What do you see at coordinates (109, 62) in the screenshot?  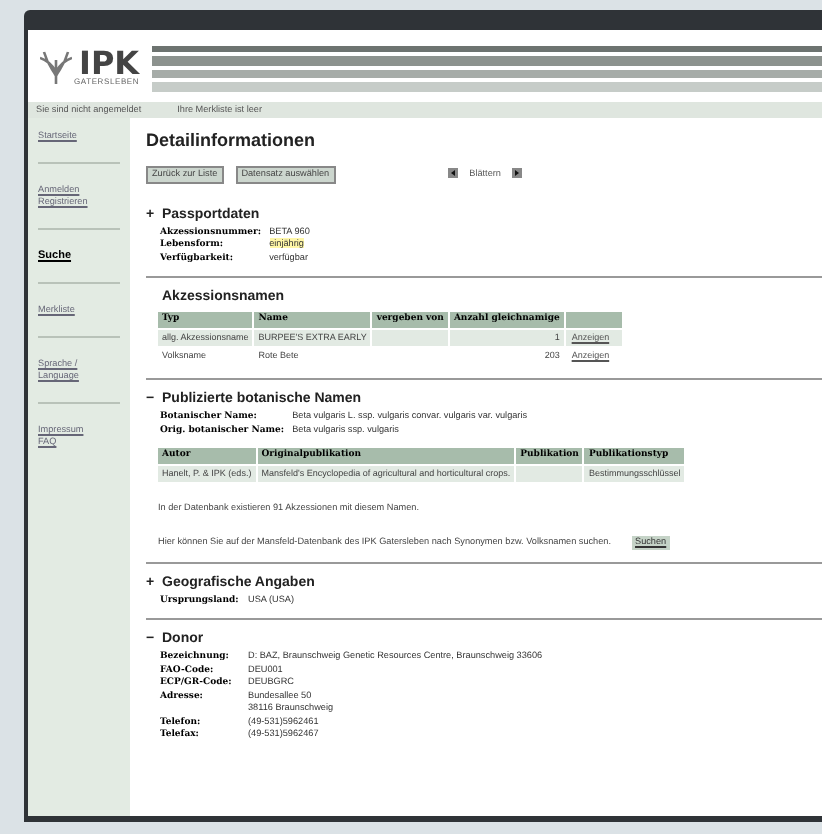 I see `logo-text: IPK` at bounding box center [109, 62].